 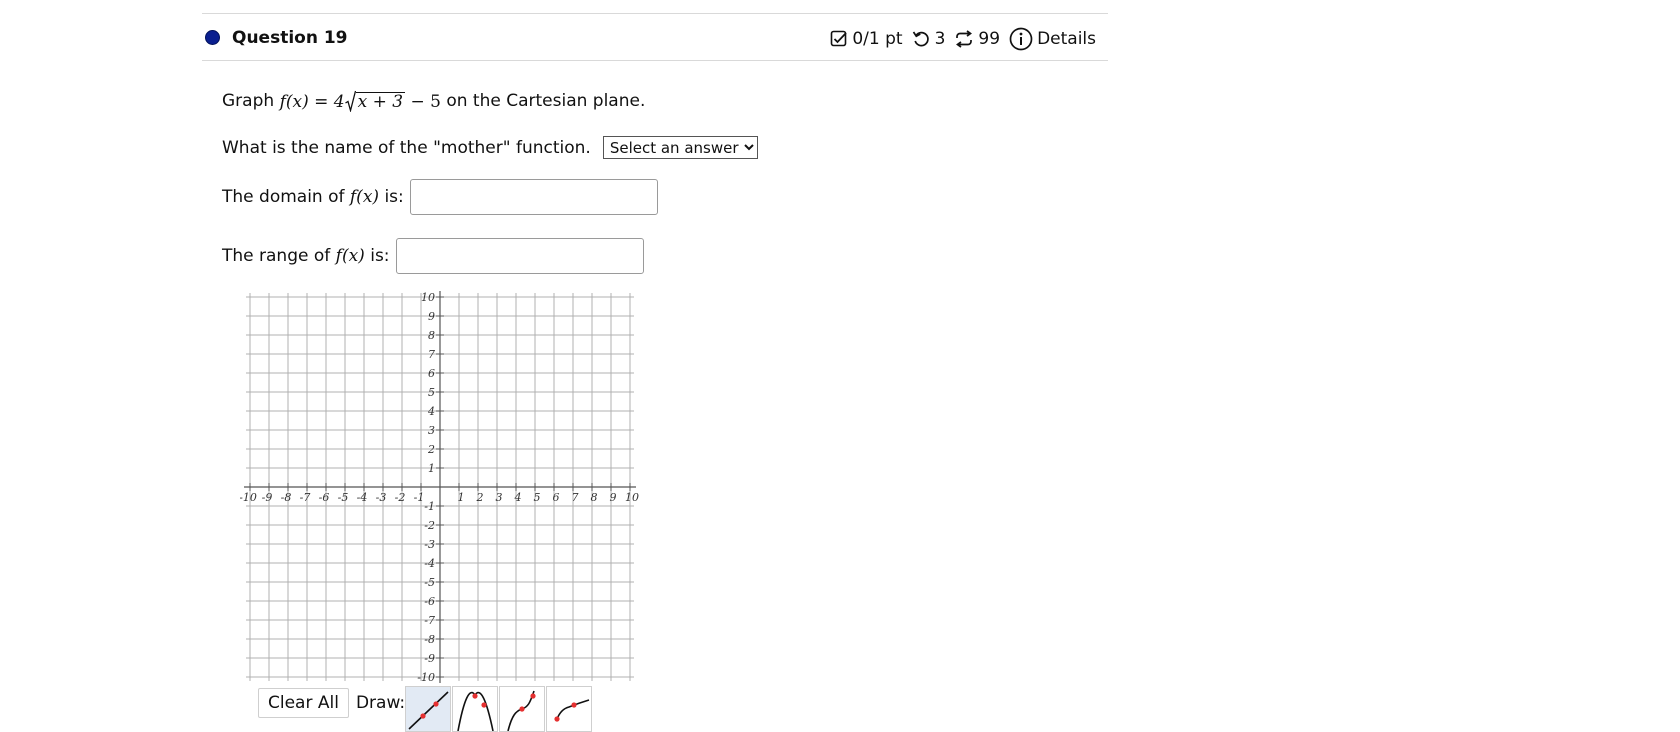 What do you see at coordinates (362, 497) in the screenshot?
I see `x-tick-label: -4` at bounding box center [362, 497].